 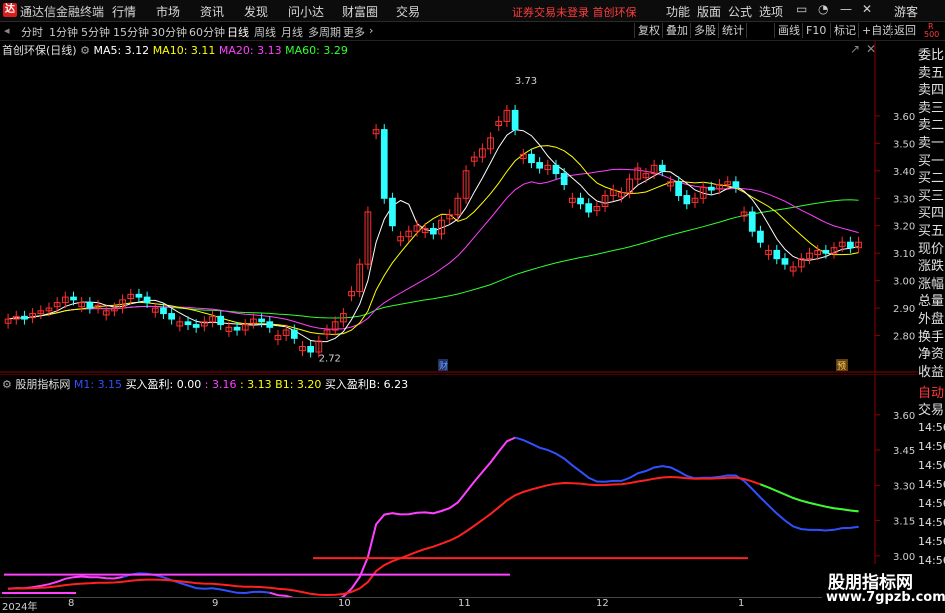 What do you see at coordinates (904, 30) in the screenshot?
I see `toolbar-back: 返回` at bounding box center [904, 30].